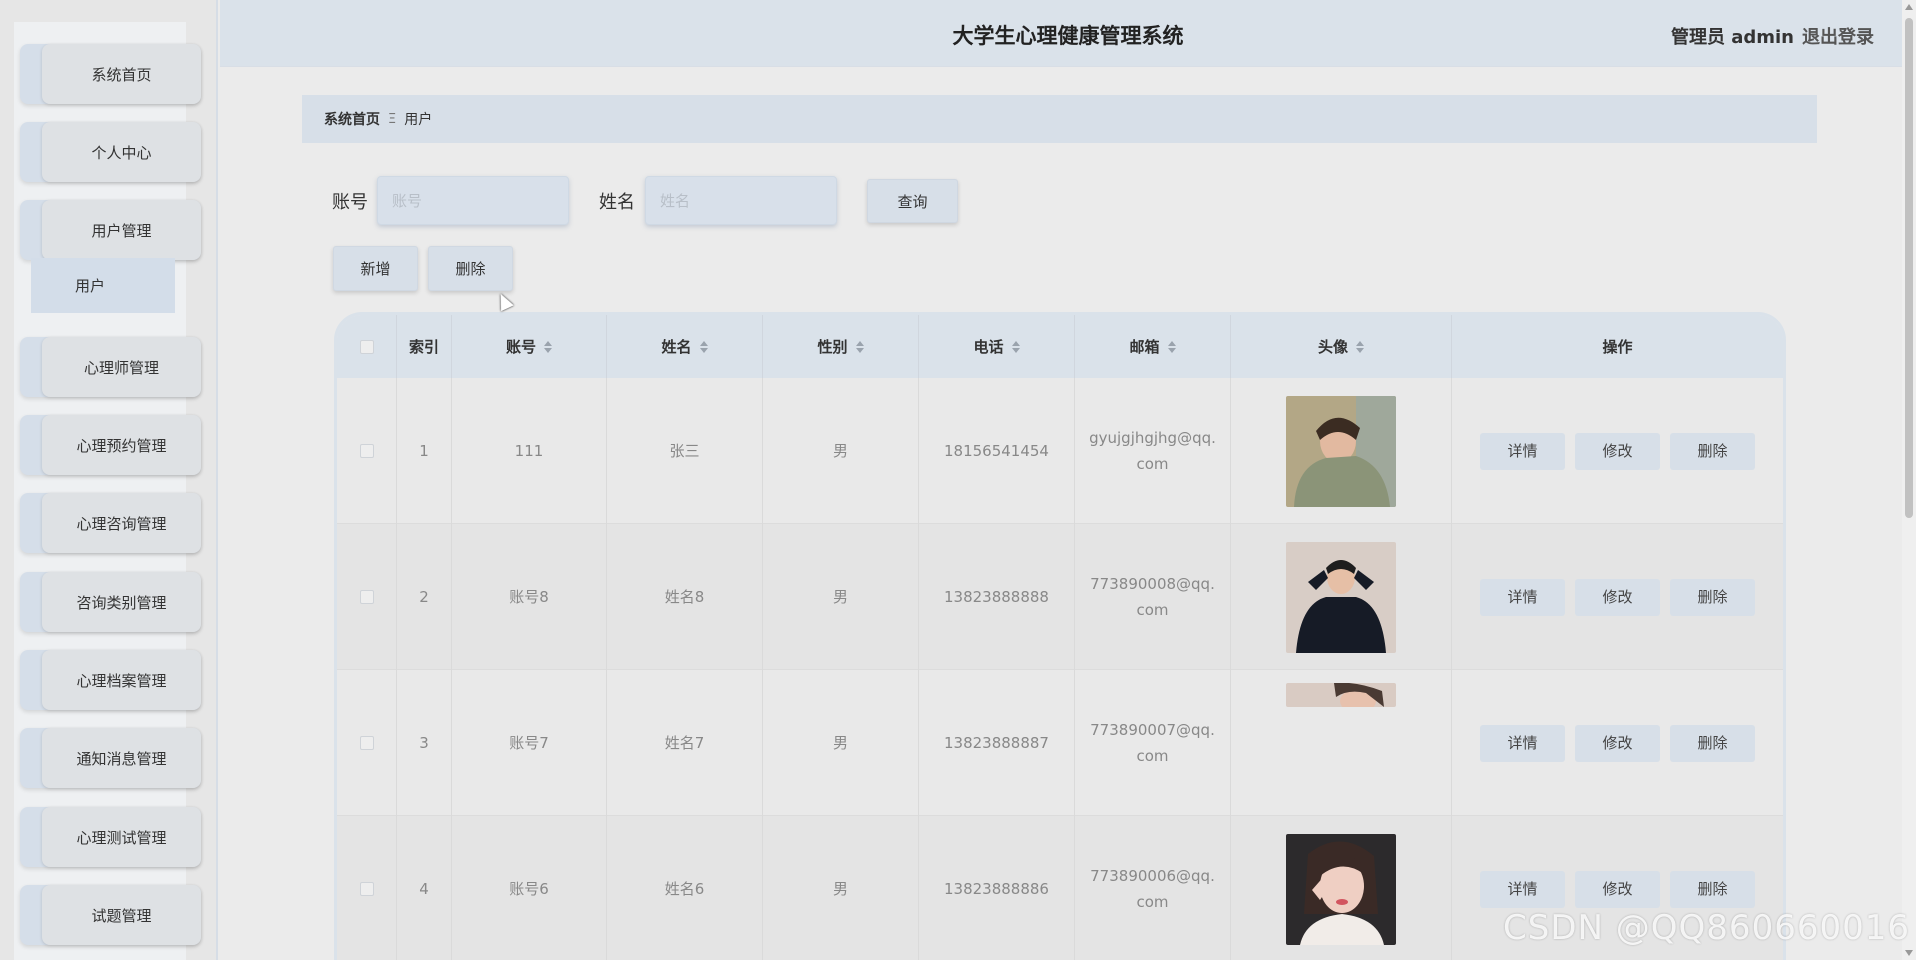 The height and width of the screenshot is (960, 1916). I want to click on column-header-email: 邮箱, so click(1153, 346).